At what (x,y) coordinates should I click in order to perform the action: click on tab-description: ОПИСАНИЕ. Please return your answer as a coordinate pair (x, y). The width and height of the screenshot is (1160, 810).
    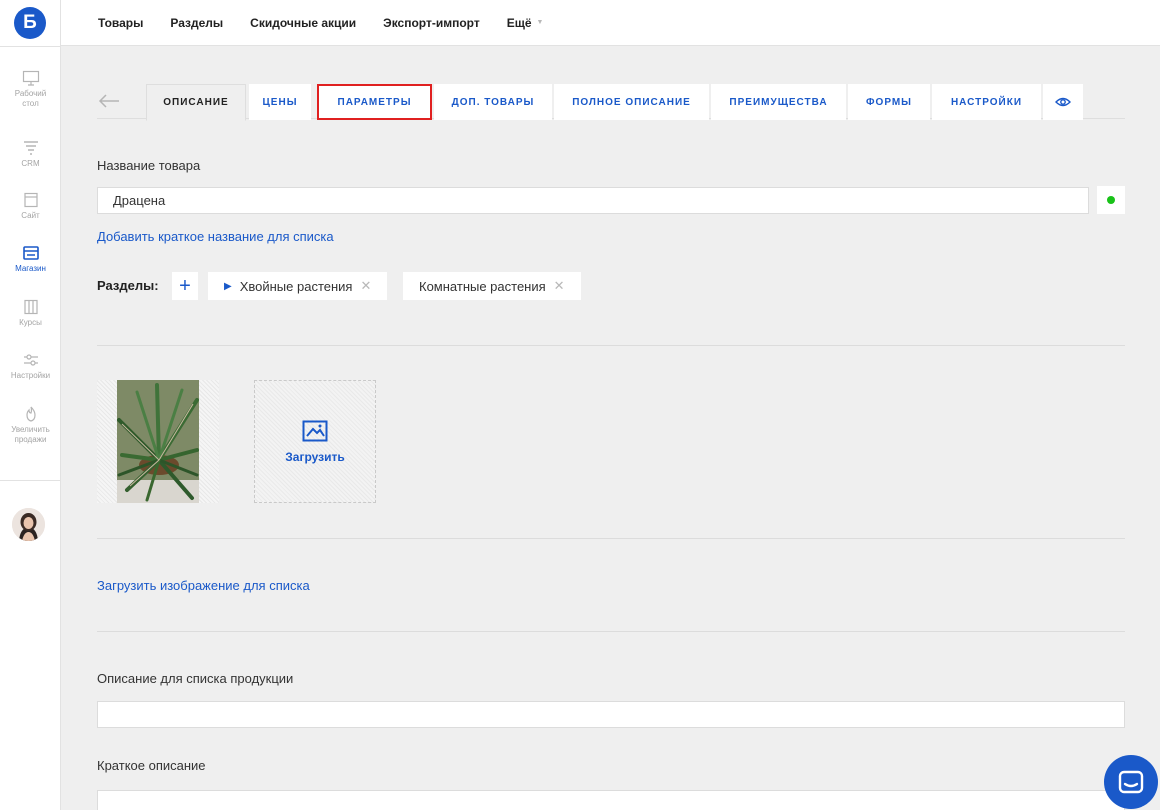
    Looking at the image, I should click on (196, 102).